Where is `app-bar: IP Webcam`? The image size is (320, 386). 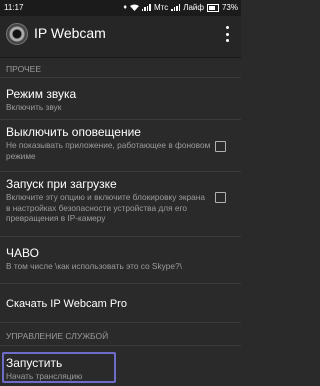 app-bar: IP Webcam is located at coordinates (120, 37).